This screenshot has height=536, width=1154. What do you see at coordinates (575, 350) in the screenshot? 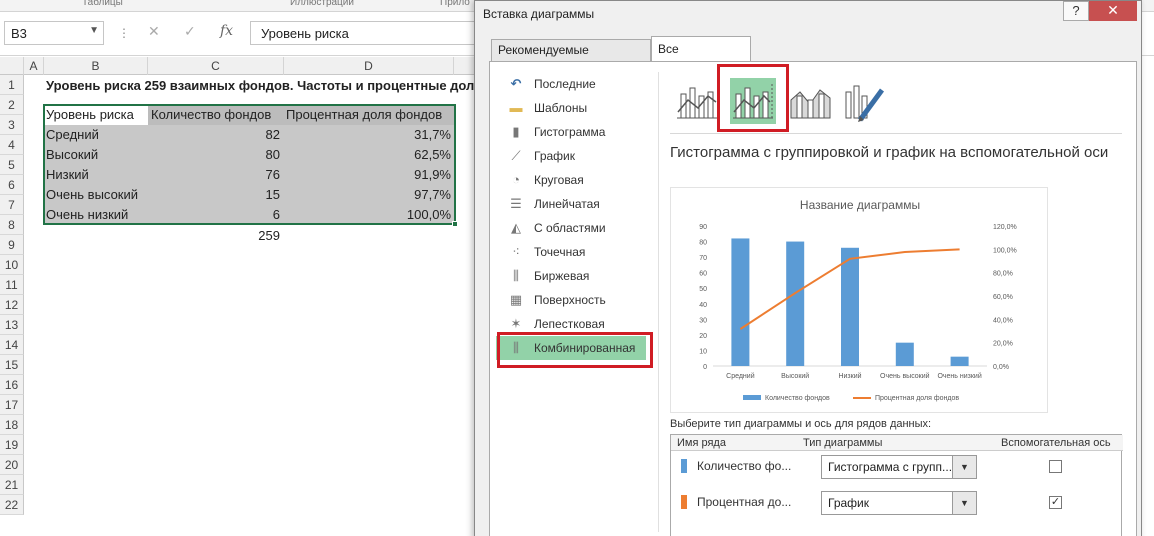
I see `combo-highlight-frame` at bounding box center [575, 350].